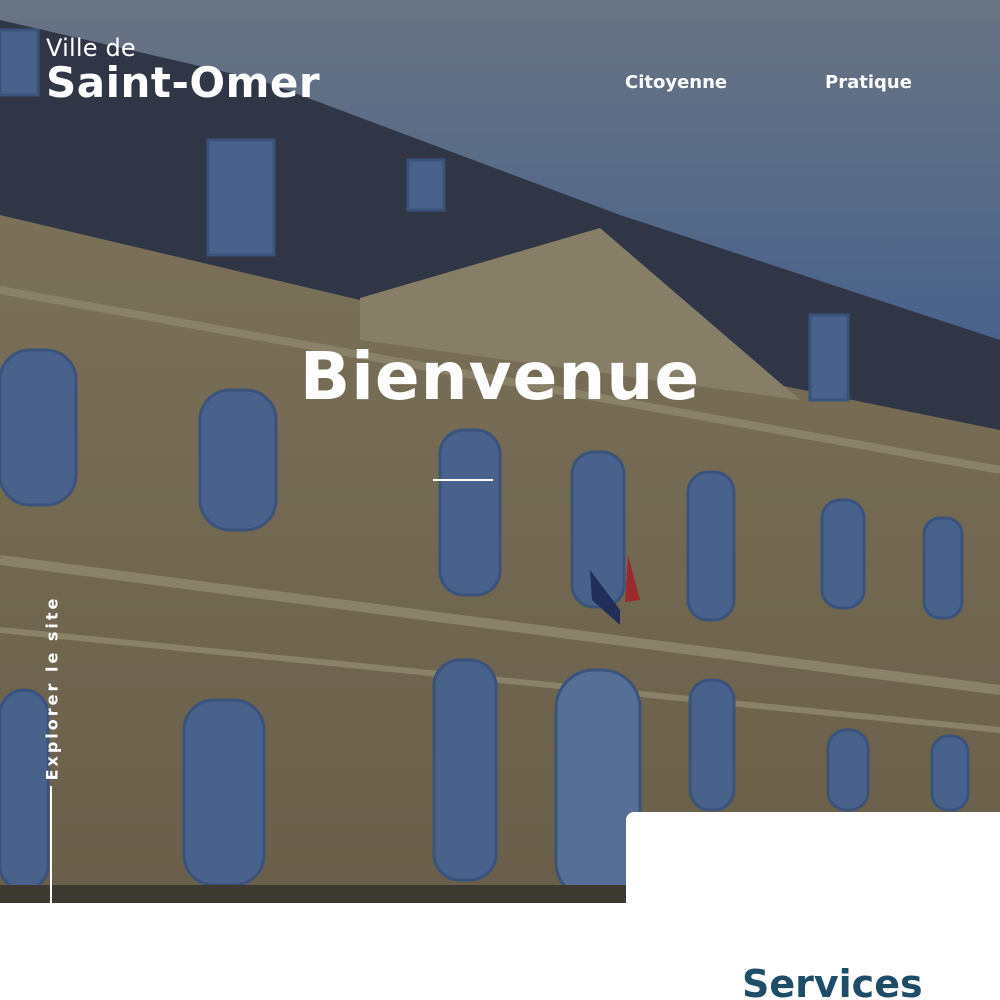 The width and height of the screenshot is (1000, 1000). Describe the element at coordinates (463, 480) in the screenshot. I see `hero-divider` at that location.